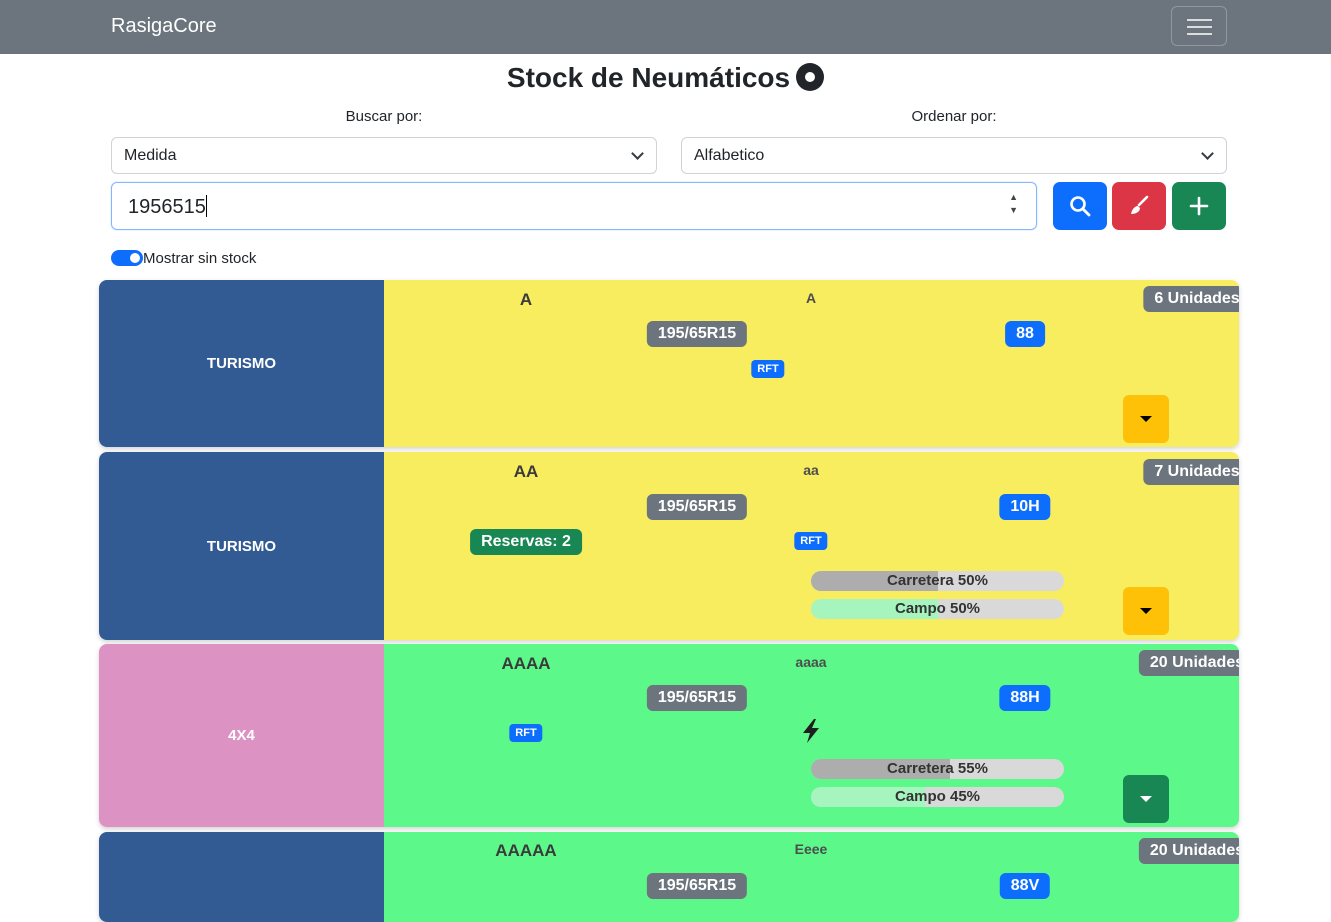 The width and height of the screenshot is (1331, 922). I want to click on broom-icon, so click(1140, 204).